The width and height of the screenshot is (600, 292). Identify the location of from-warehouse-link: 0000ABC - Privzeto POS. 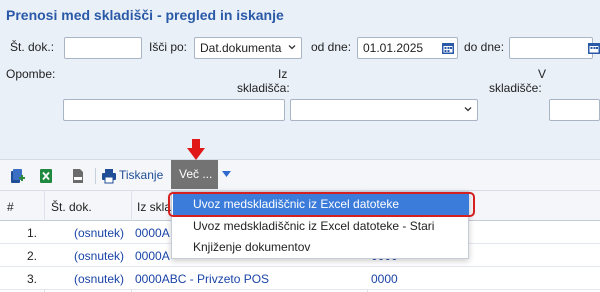
(202, 279).